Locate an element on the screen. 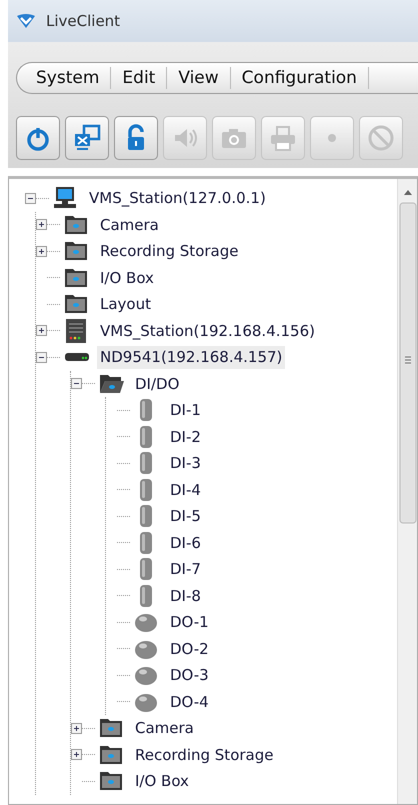 This screenshot has width=418, height=805. tree-item: VMS_Station(127.0.0.1) is located at coordinates (177, 198).